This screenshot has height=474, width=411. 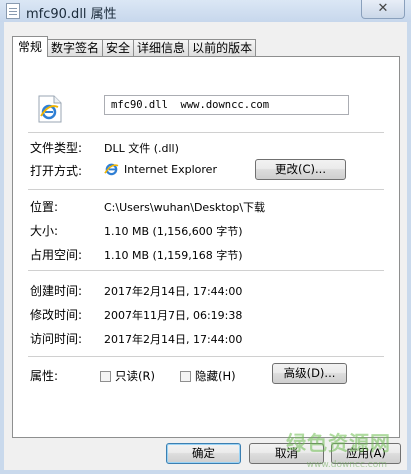 I want to click on close-button: ✕, so click(x=383, y=9).